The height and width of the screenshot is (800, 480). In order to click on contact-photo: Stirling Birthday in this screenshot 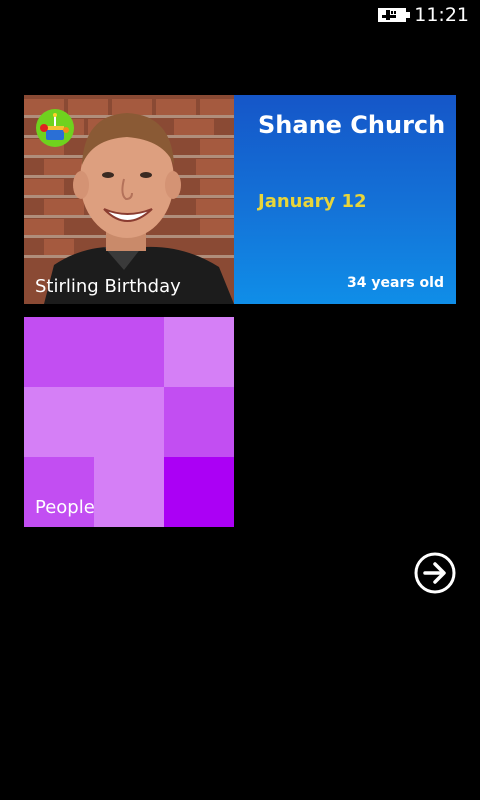, I will do `click(129, 199)`.